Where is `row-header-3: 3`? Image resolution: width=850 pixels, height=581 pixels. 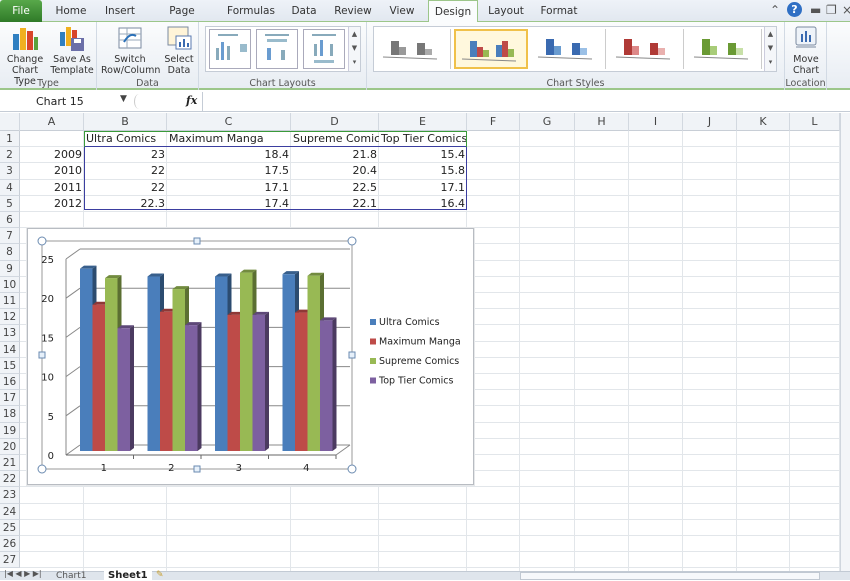
row-header-3: 3 is located at coordinates (10, 171).